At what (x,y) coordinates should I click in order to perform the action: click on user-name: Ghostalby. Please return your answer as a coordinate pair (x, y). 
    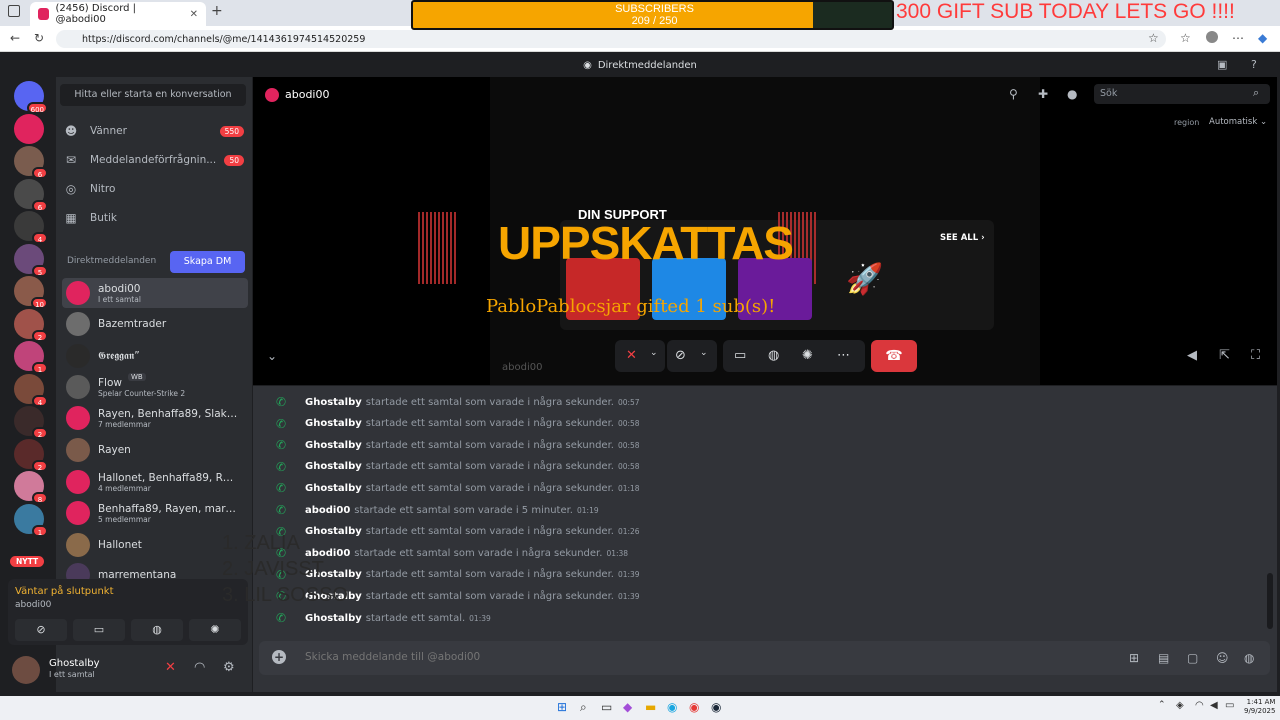
    Looking at the image, I should click on (74, 663).